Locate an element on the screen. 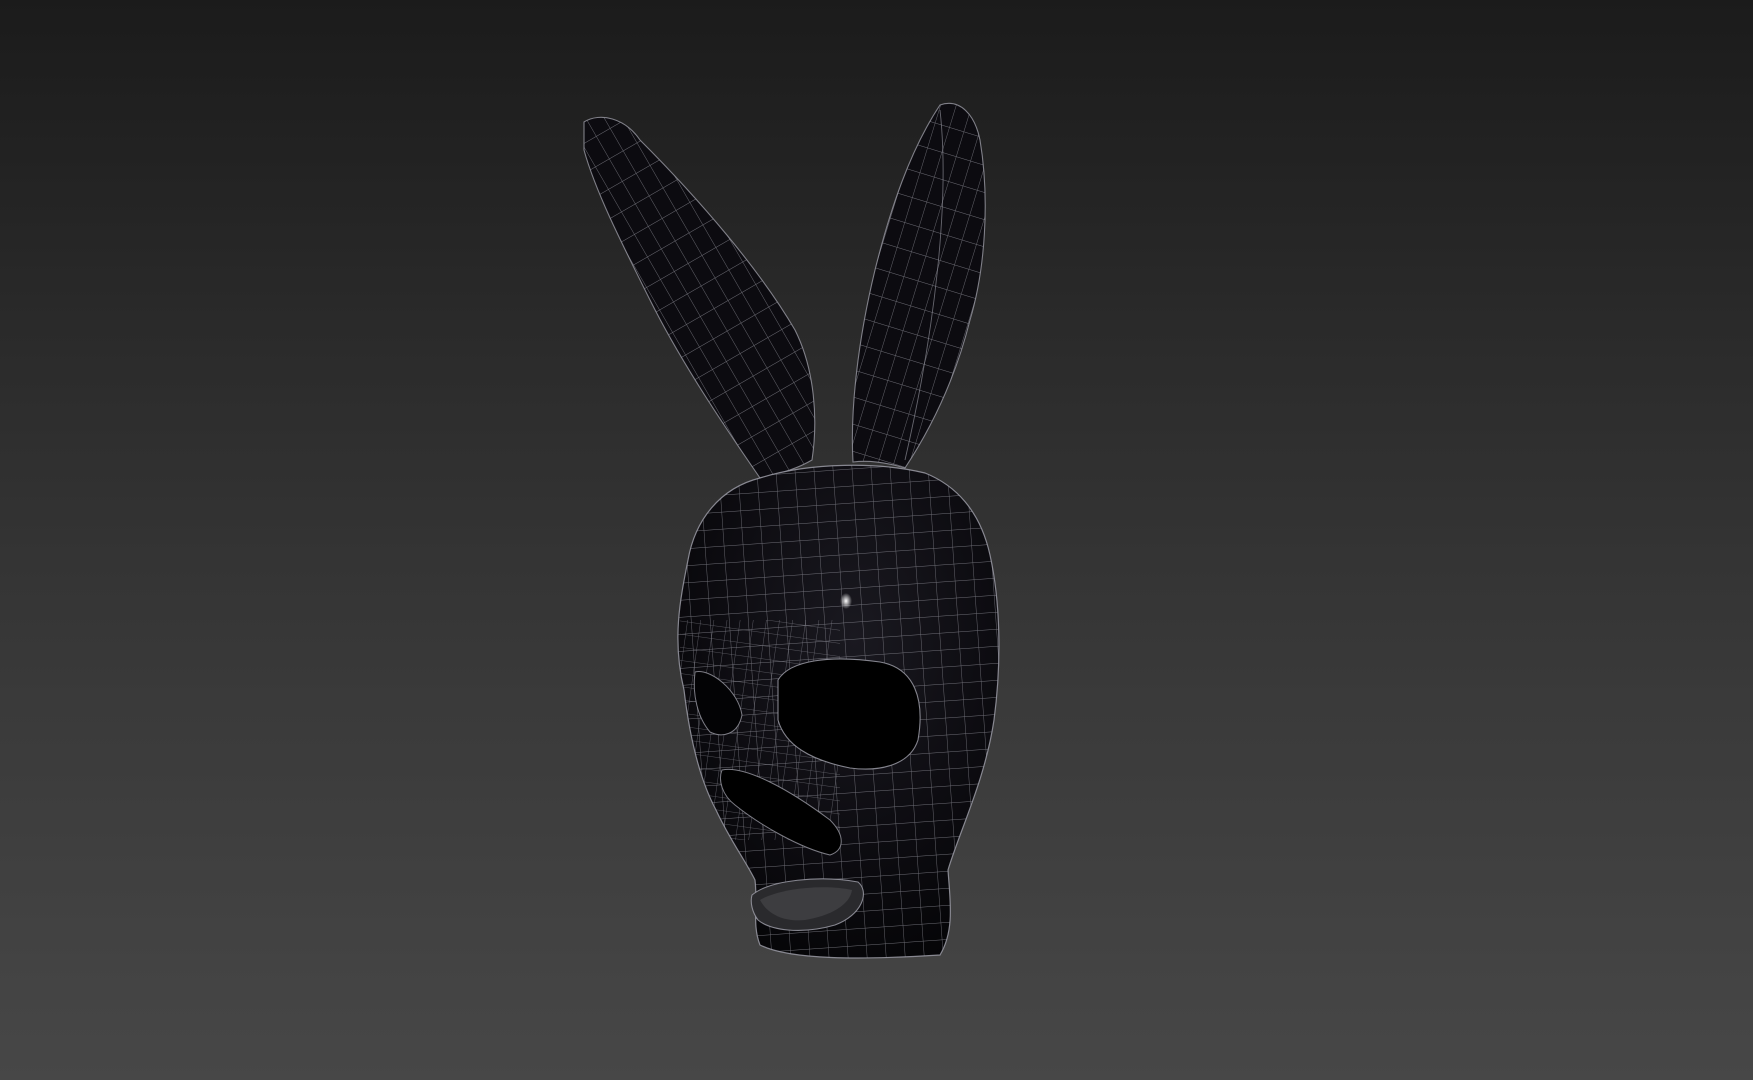 Image resolution: width=1753 pixels, height=1080 pixels. right-ear is located at coordinates (918, 285).